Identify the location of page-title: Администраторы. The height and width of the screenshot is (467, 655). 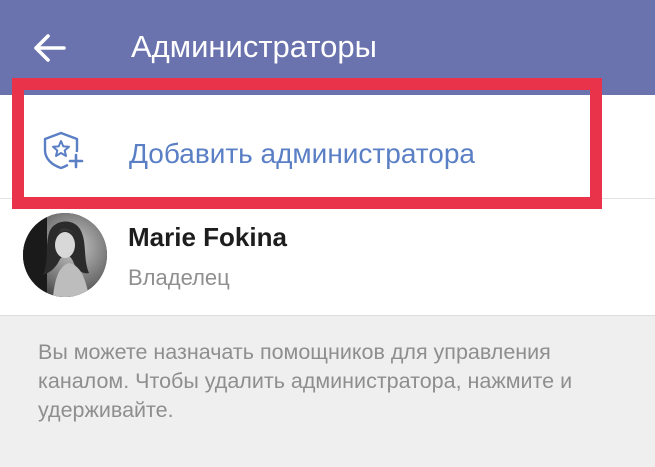
(254, 46).